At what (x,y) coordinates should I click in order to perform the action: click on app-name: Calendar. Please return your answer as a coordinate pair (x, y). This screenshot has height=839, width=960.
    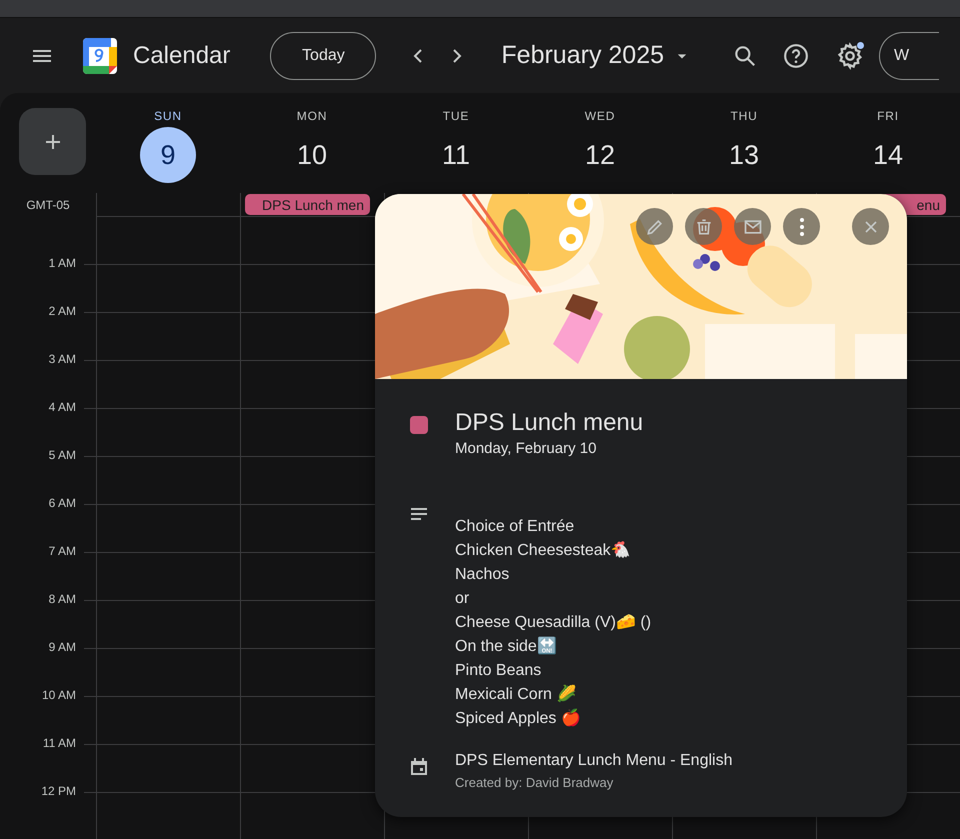
    Looking at the image, I should click on (181, 55).